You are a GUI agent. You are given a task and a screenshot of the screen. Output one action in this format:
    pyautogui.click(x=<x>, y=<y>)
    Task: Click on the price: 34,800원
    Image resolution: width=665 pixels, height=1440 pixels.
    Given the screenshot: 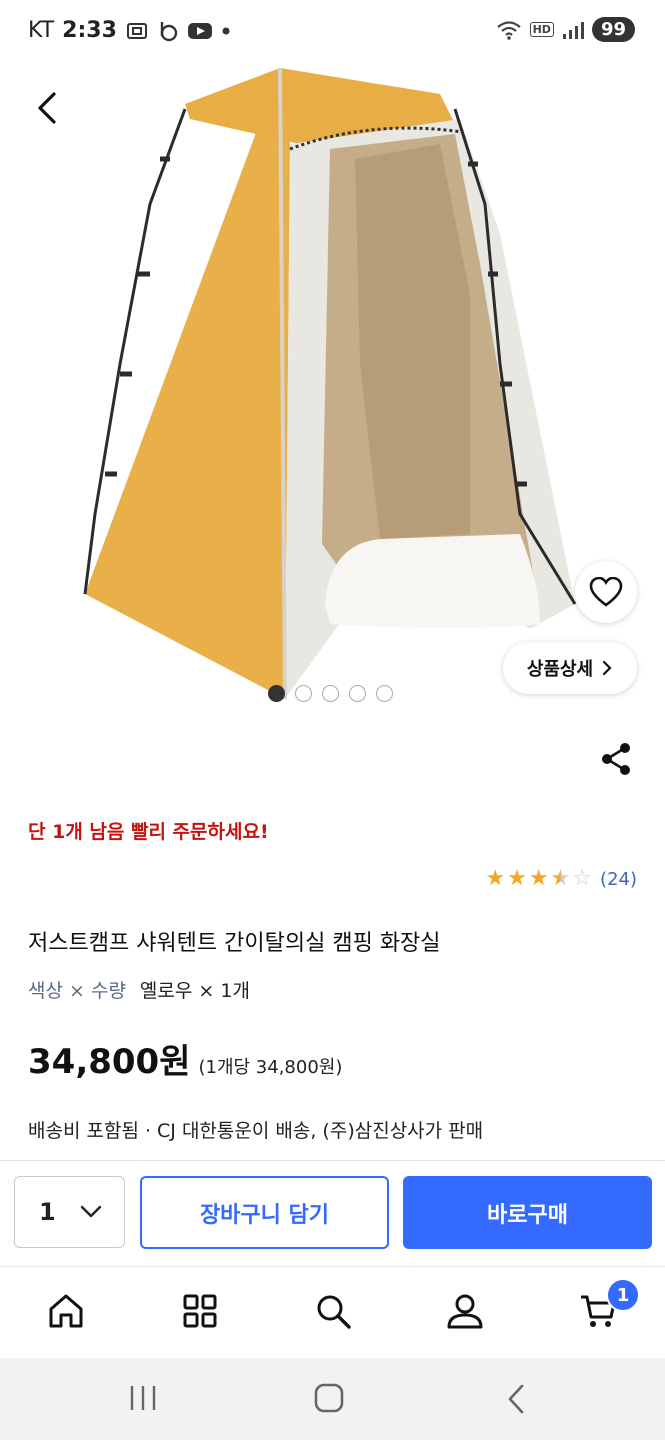 What is the action you would take?
    pyautogui.click(x=109, y=1062)
    